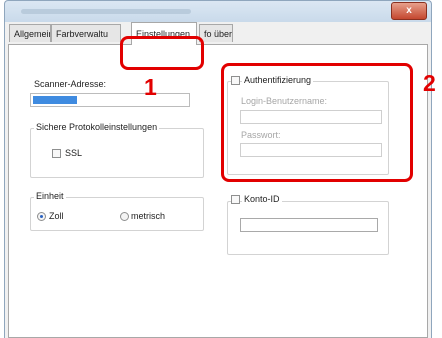 The width and height of the screenshot is (442, 338). What do you see at coordinates (70, 84) in the screenshot?
I see `scanner-address-label: Scanner-Adresse:` at bounding box center [70, 84].